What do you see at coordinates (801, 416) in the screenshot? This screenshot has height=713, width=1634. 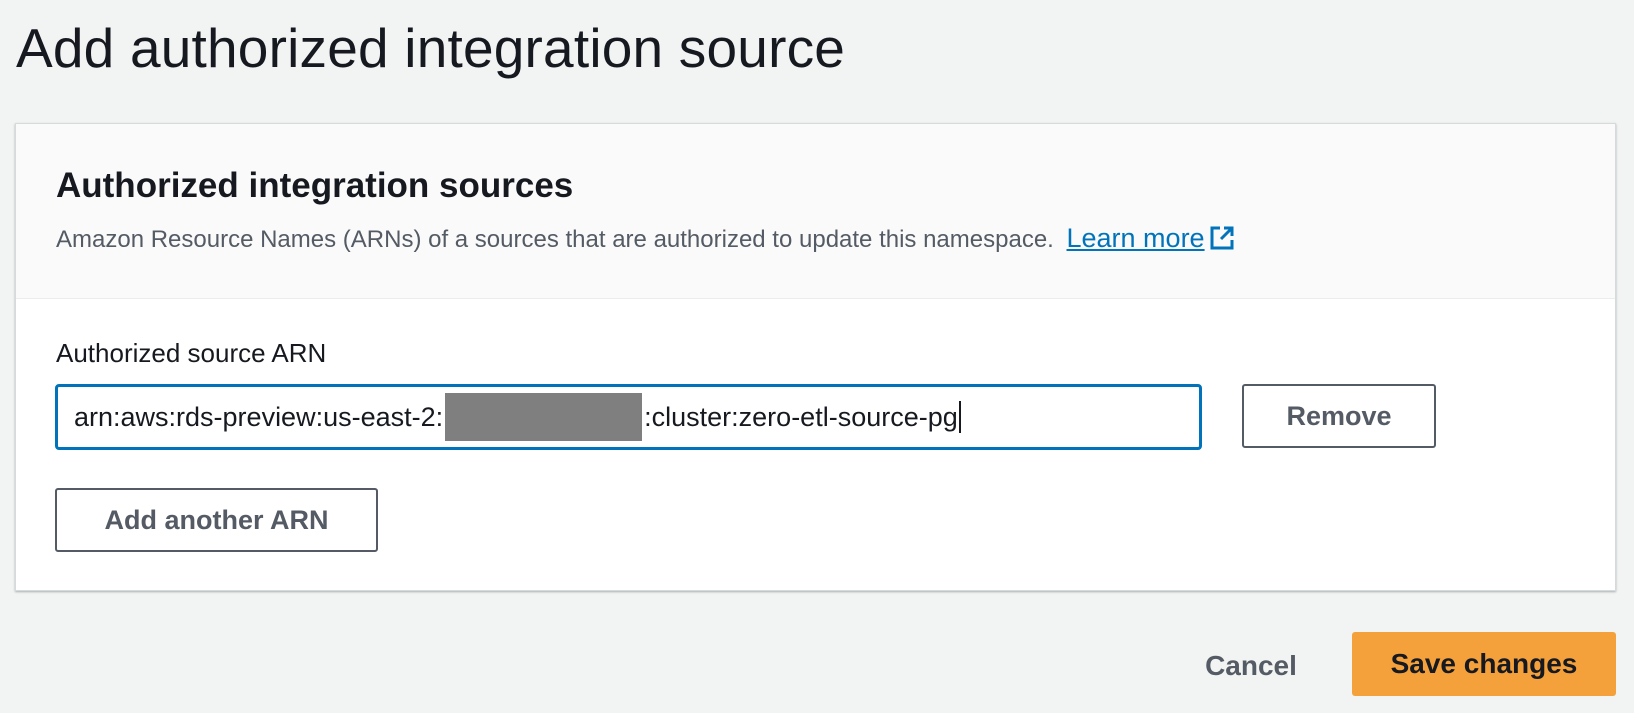 I see `arn-suffix-text: :cluster:zero-etl-source-pg` at bounding box center [801, 416].